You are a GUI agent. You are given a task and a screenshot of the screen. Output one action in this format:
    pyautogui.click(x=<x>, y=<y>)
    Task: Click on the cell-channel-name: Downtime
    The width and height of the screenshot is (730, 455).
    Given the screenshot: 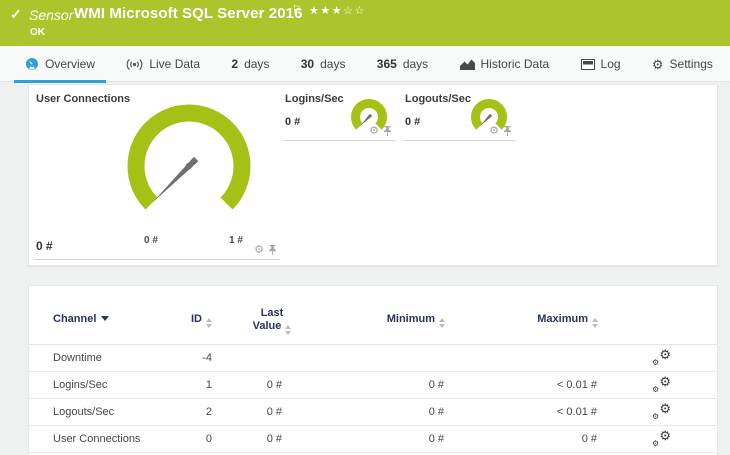 What is the action you would take?
    pyautogui.click(x=77, y=358)
    